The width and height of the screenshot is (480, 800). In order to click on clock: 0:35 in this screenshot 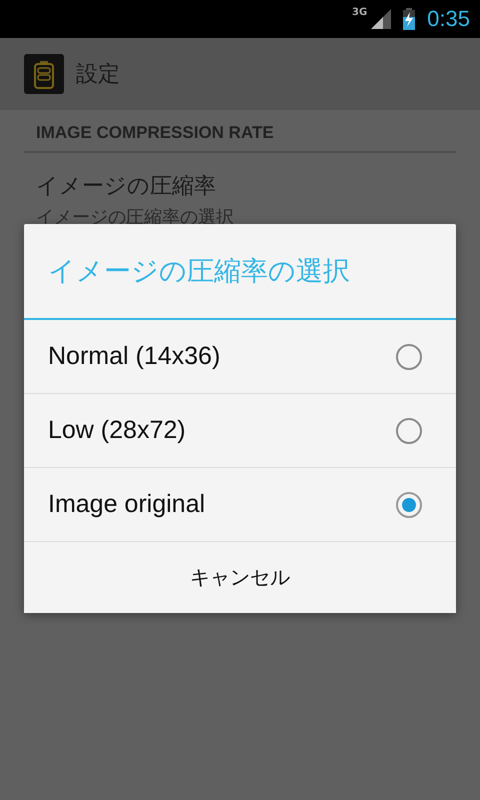, I will do `click(448, 19)`.